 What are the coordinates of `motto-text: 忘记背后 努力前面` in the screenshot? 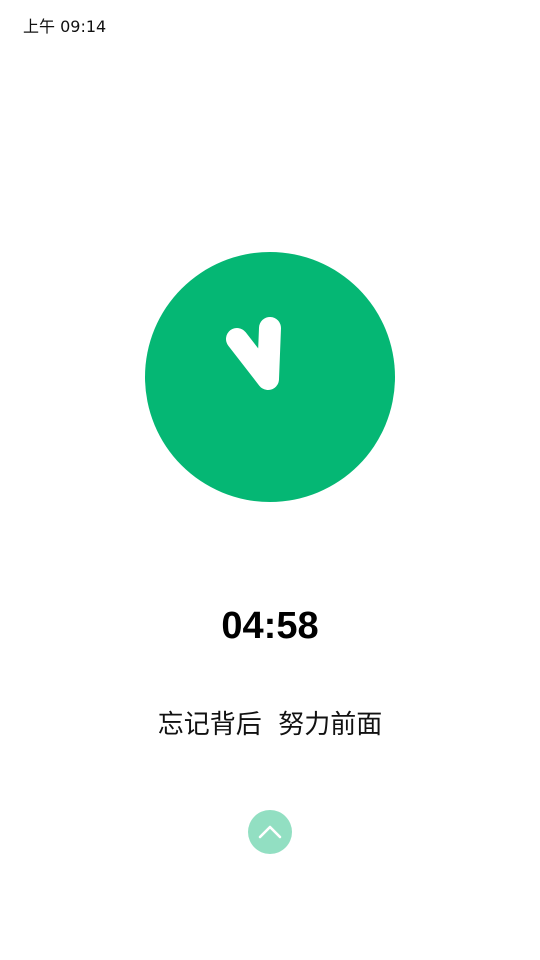 It's located at (270, 725).